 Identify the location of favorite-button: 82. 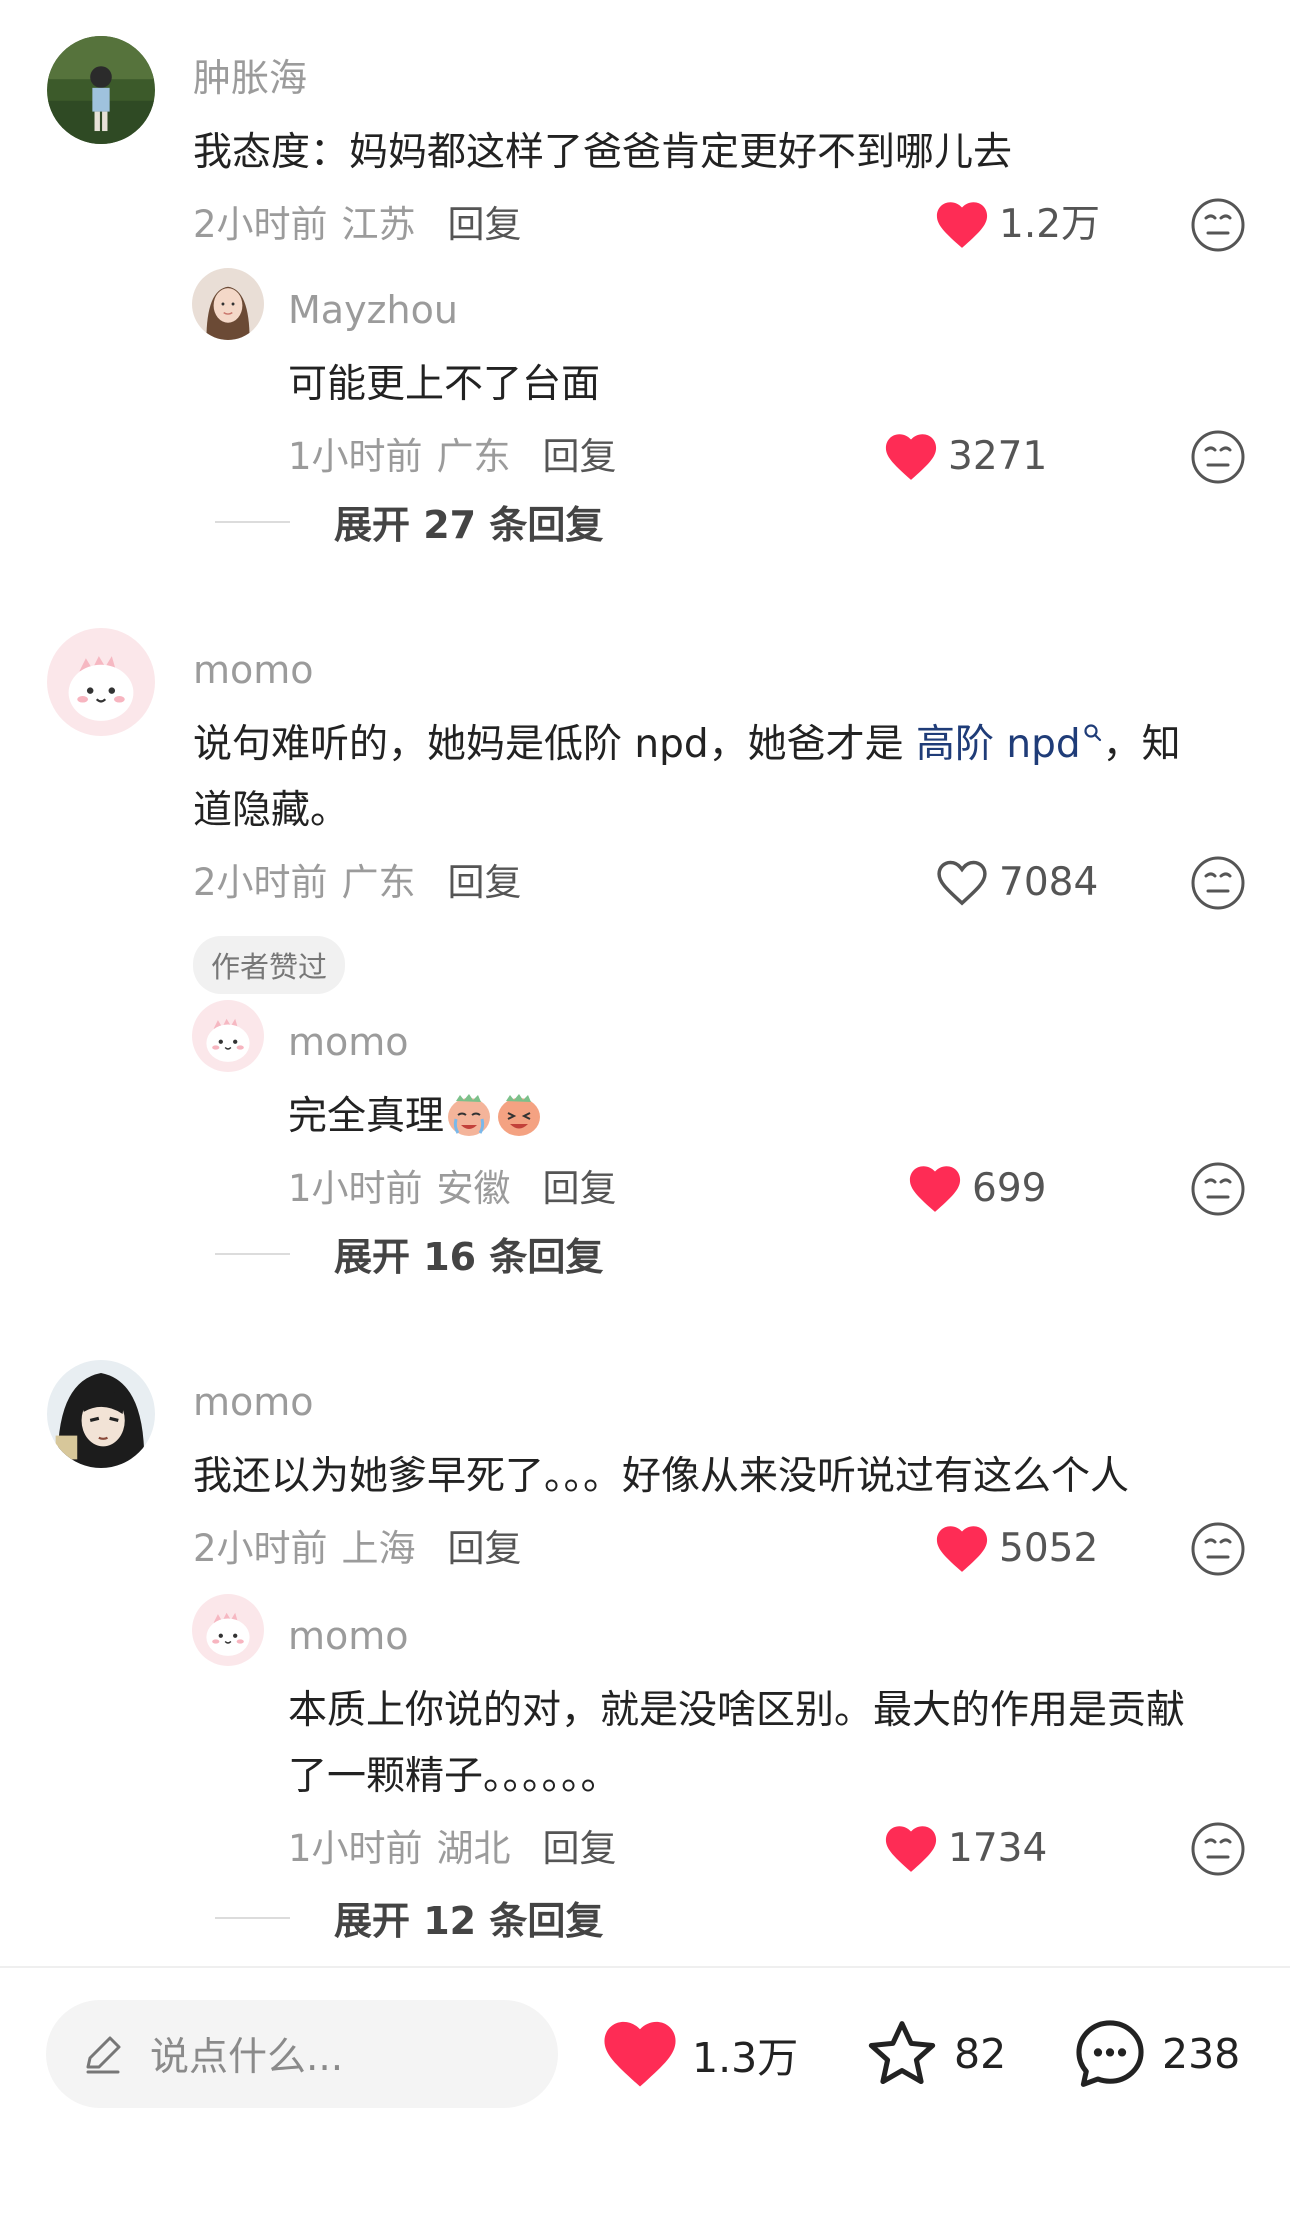
(935, 2054).